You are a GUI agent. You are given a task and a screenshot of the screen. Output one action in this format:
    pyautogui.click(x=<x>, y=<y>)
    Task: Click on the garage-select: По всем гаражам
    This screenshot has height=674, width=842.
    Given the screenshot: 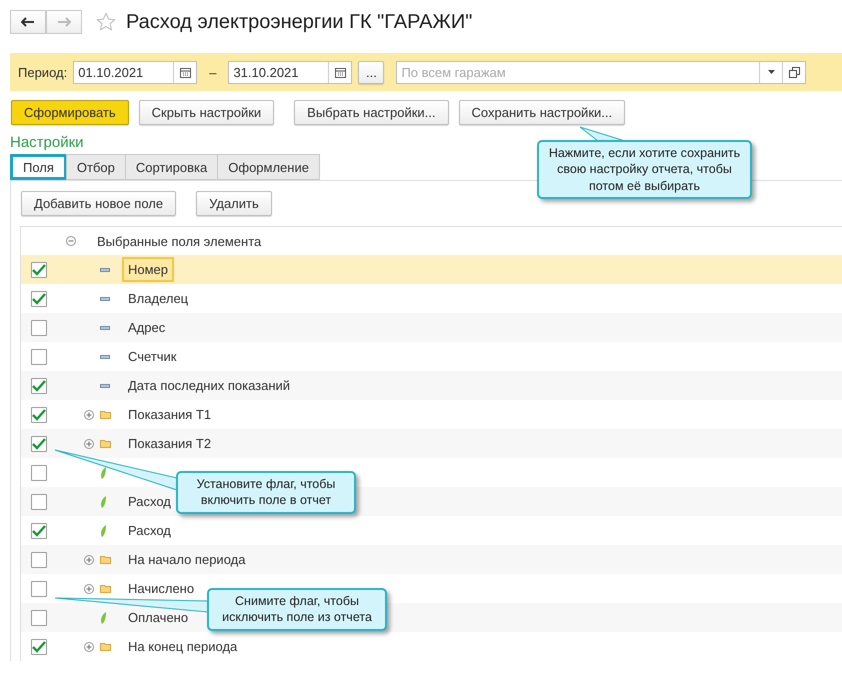 What is the action you would take?
    pyautogui.click(x=601, y=72)
    